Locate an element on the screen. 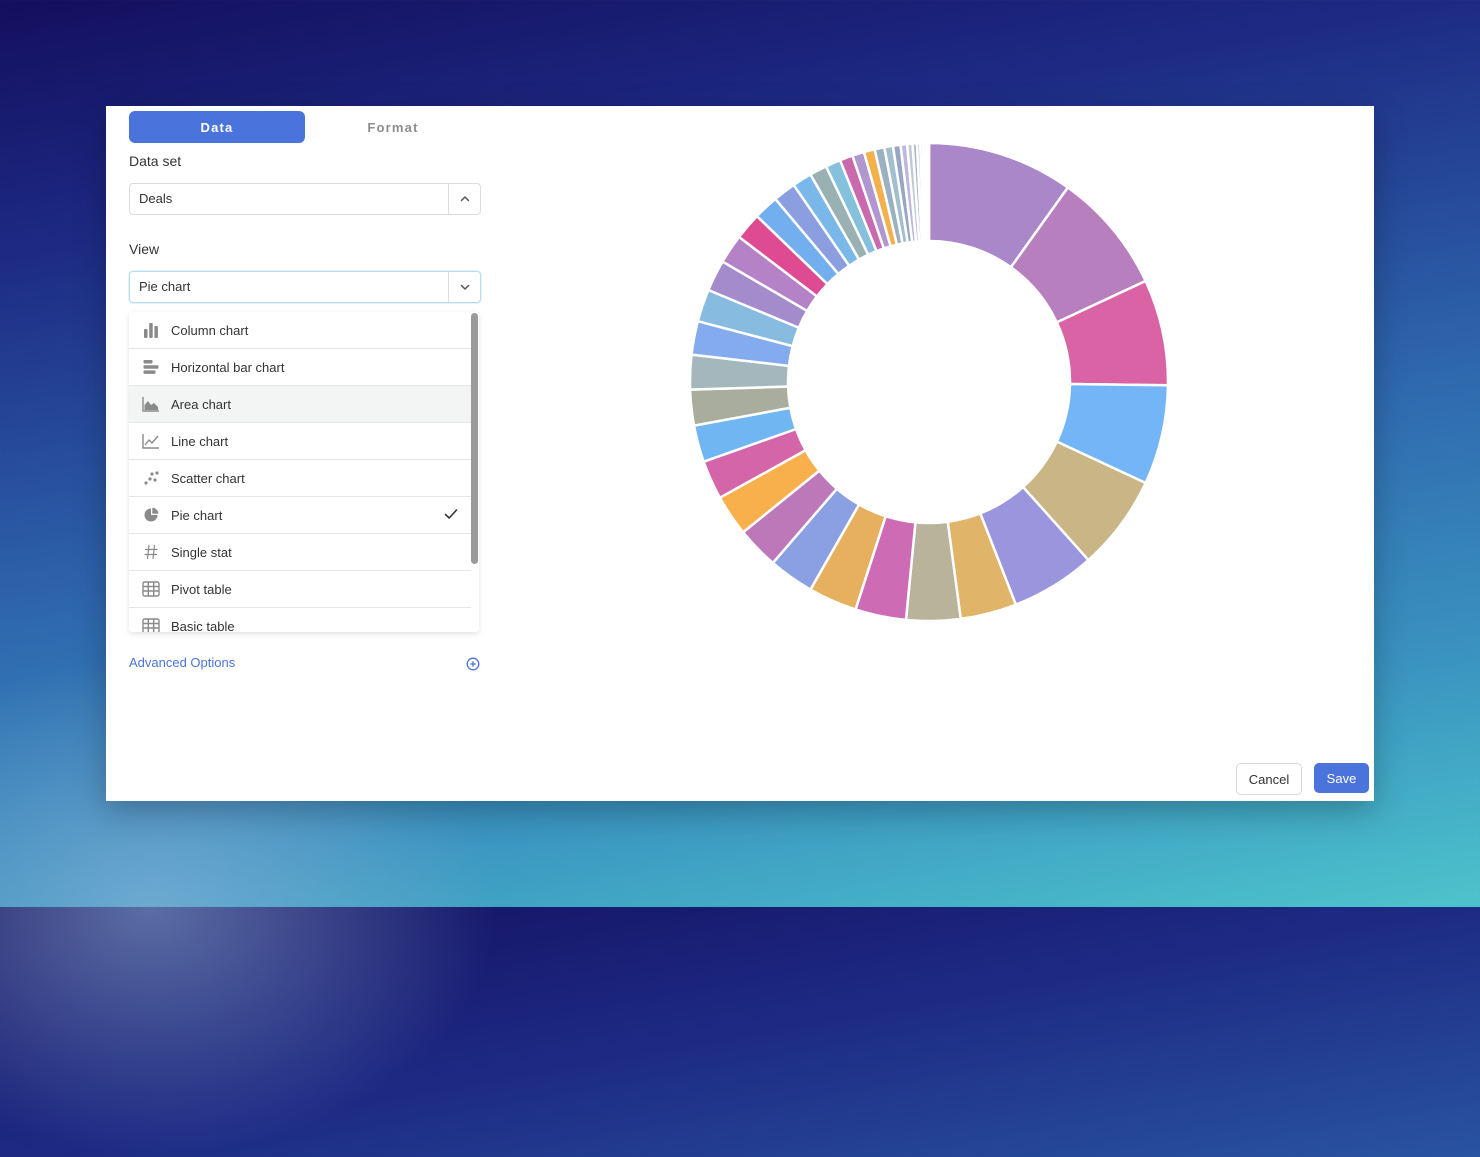 This screenshot has width=1480, height=1157. option-label: Area chart is located at coordinates (201, 404).